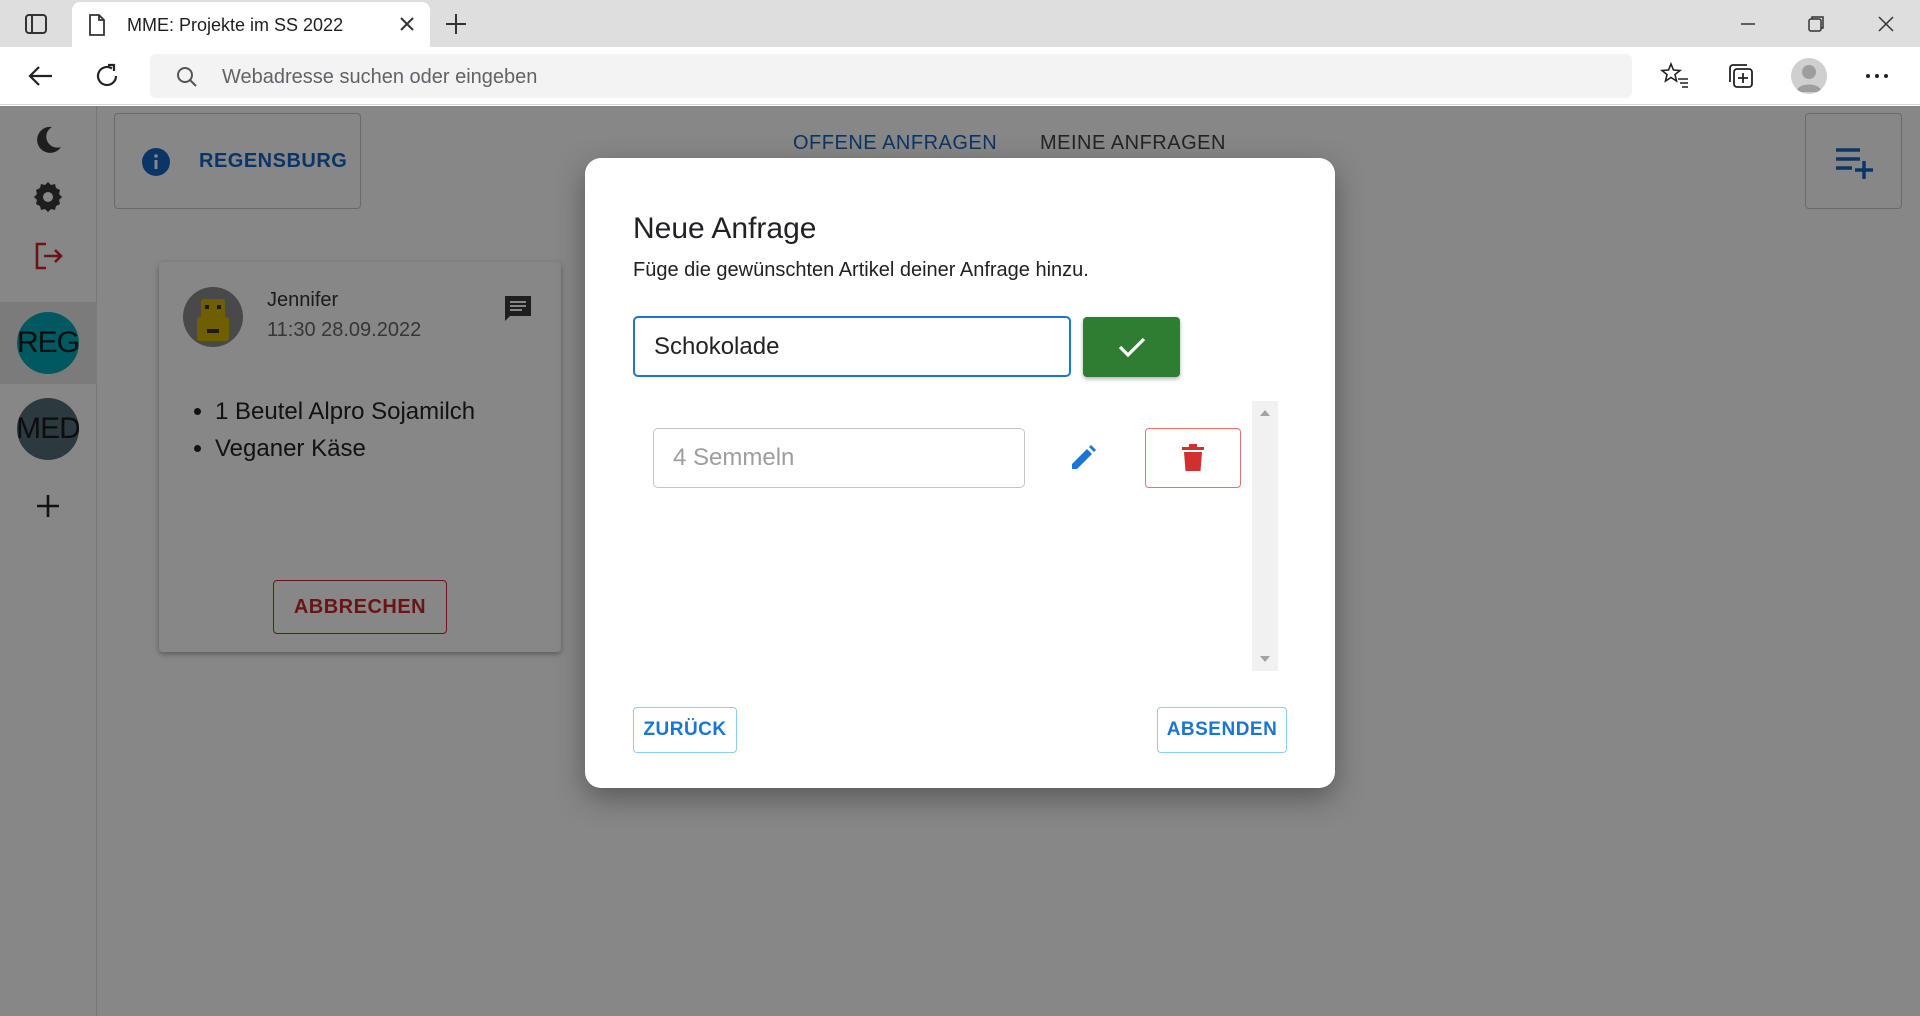 Image resolution: width=1920 pixels, height=1016 pixels. I want to click on profile-icon, so click(1809, 78).